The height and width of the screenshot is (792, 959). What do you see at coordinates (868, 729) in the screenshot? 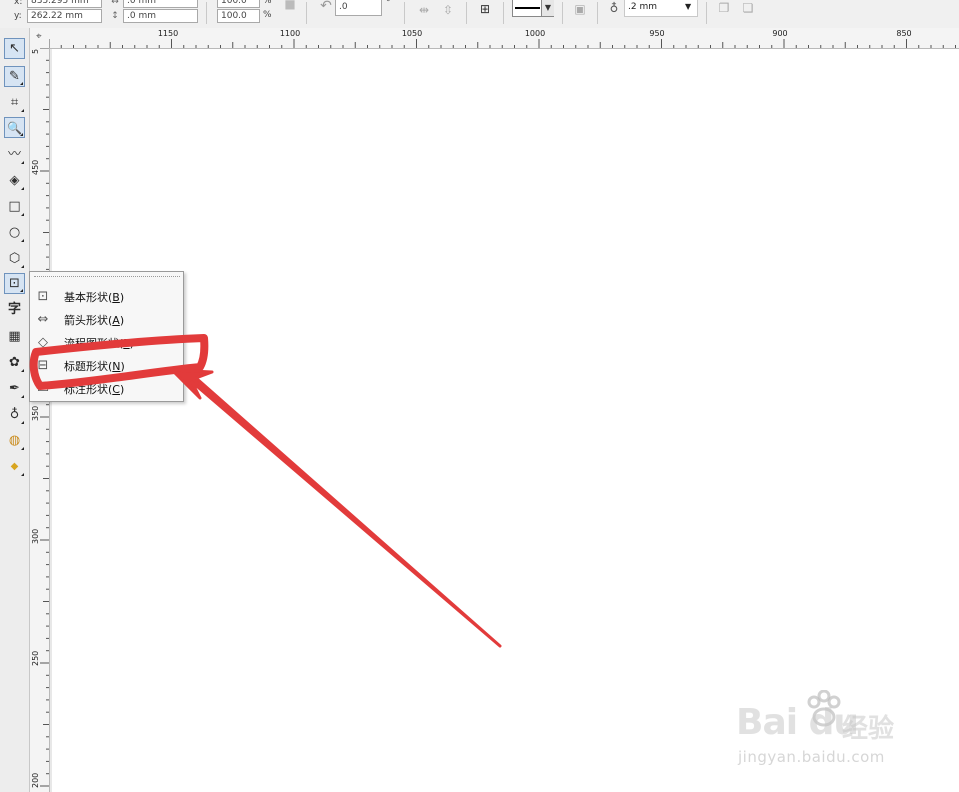
I see `watermark-title: 经验` at bounding box center [868, 729].